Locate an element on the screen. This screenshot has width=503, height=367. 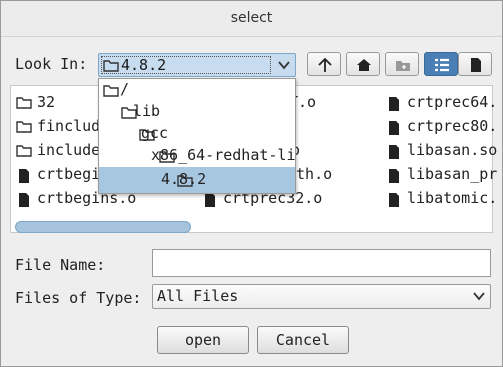
horizontal-scrollbar is located at coordinates (103, 227).